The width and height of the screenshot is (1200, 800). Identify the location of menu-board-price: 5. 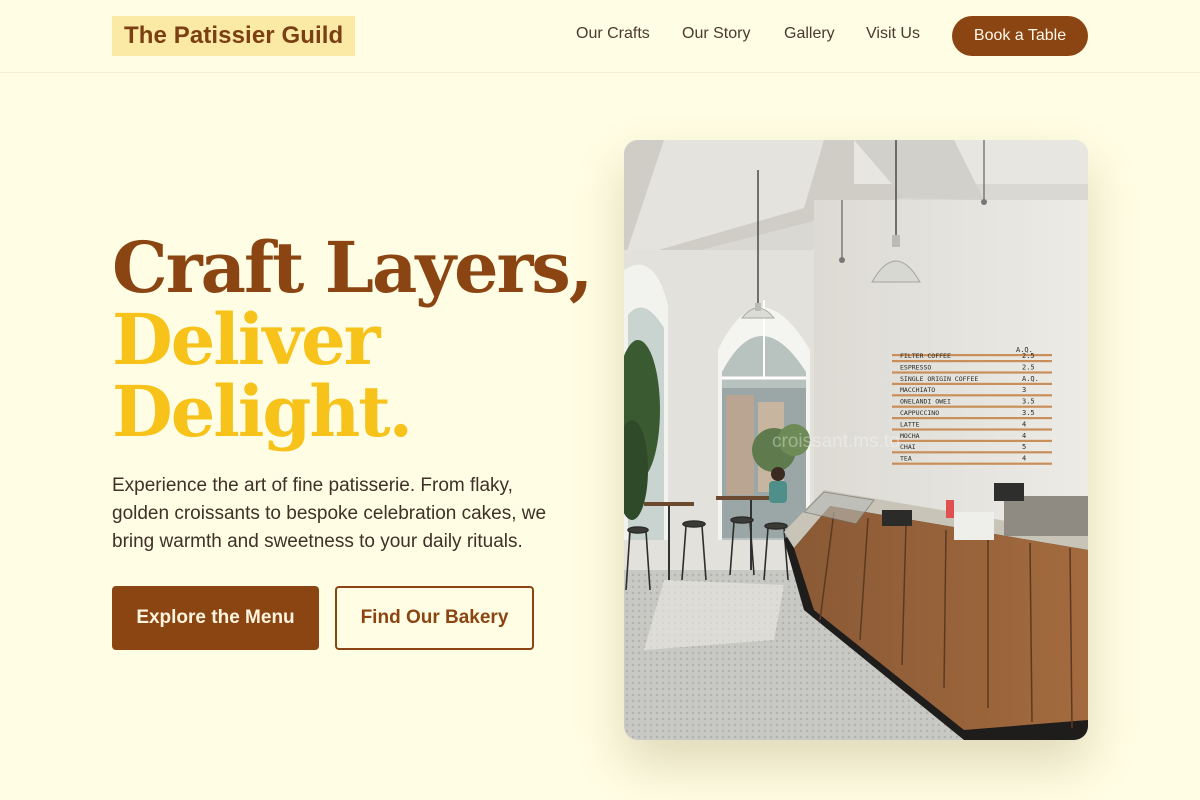
(1024, 447).